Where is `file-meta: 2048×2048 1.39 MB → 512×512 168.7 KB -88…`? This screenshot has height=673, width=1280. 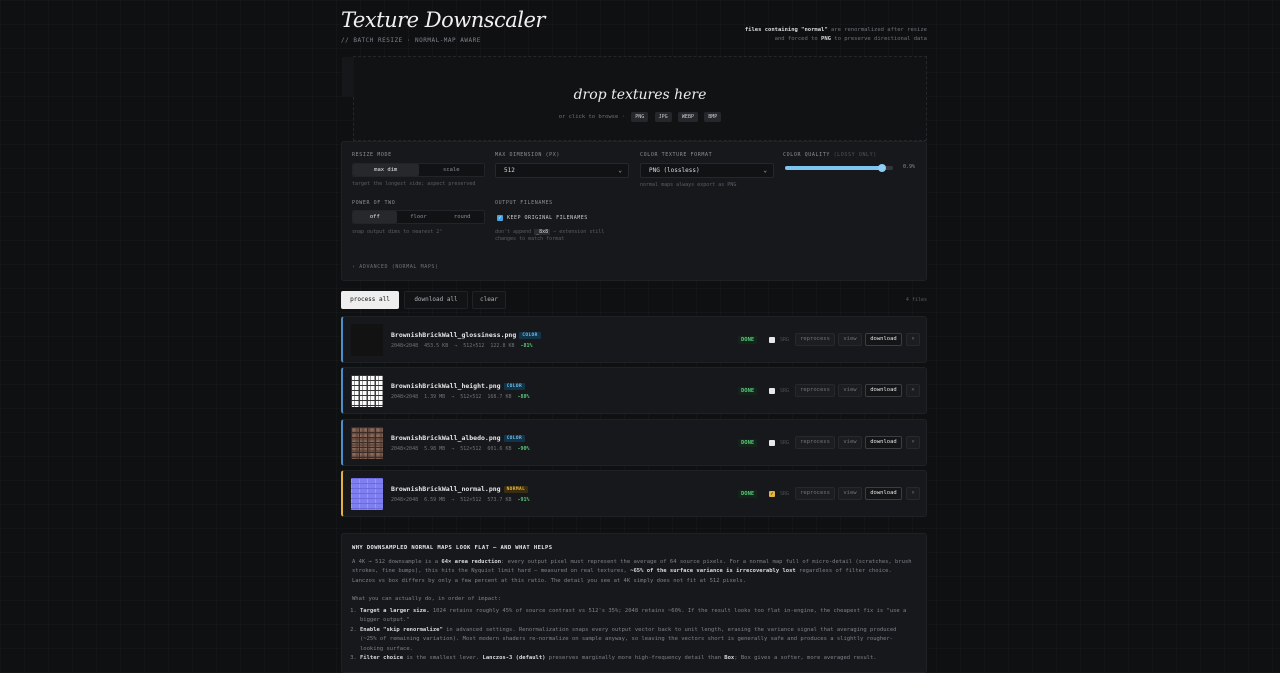
file-meta: 2048×2048 1.39 MB → 512×512 168.7 KB -88… is located at coordinates (460, 397).